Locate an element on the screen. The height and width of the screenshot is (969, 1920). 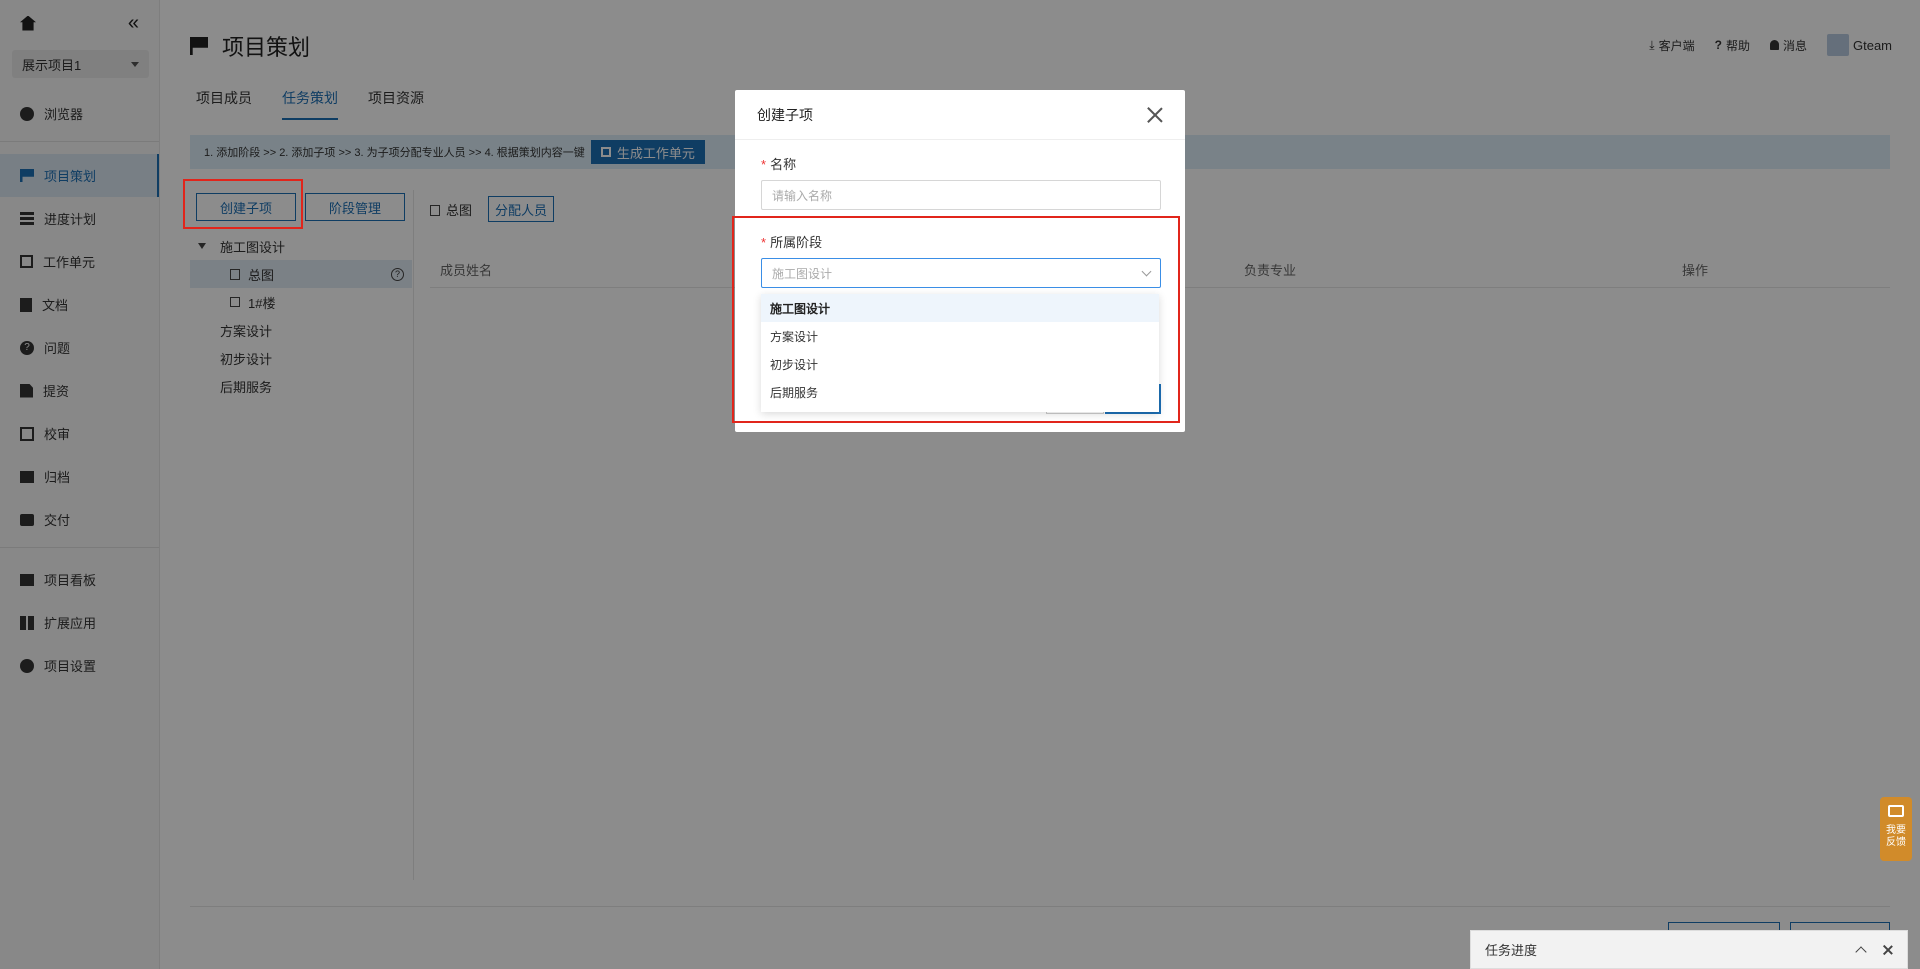
chat-icon is located at coordinates (1896, 811).